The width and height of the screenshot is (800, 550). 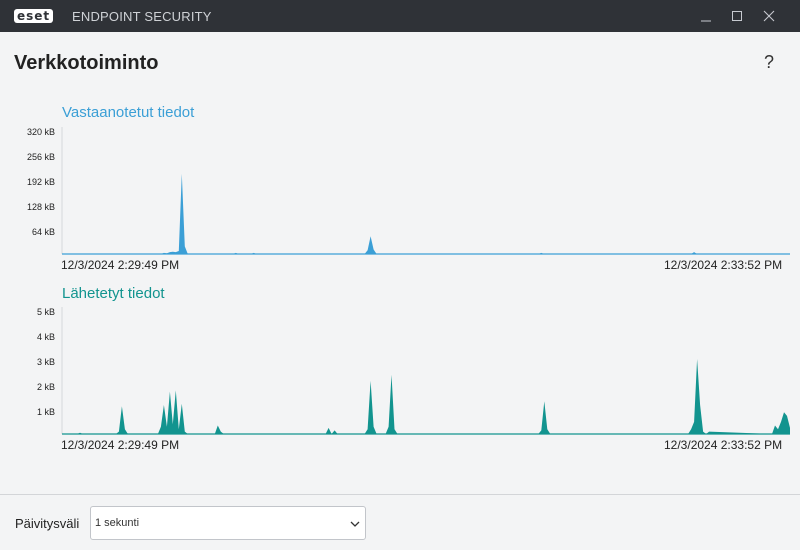 What do you see at coordinates (400, 522) in the screenshot?
I see `footer-bar: Päivitysväli 1 sekunti` at bounding box center [400, 522].